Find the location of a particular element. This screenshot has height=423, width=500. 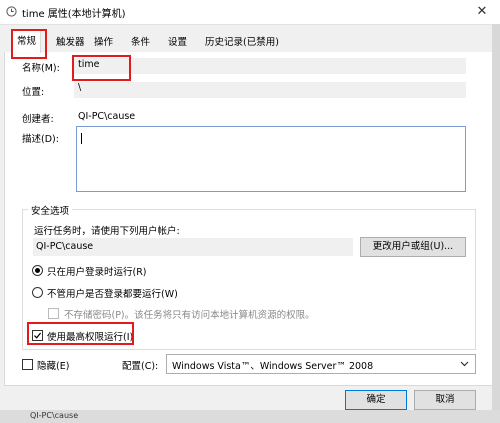

location-value: \ is located at coordinates (80, 87).